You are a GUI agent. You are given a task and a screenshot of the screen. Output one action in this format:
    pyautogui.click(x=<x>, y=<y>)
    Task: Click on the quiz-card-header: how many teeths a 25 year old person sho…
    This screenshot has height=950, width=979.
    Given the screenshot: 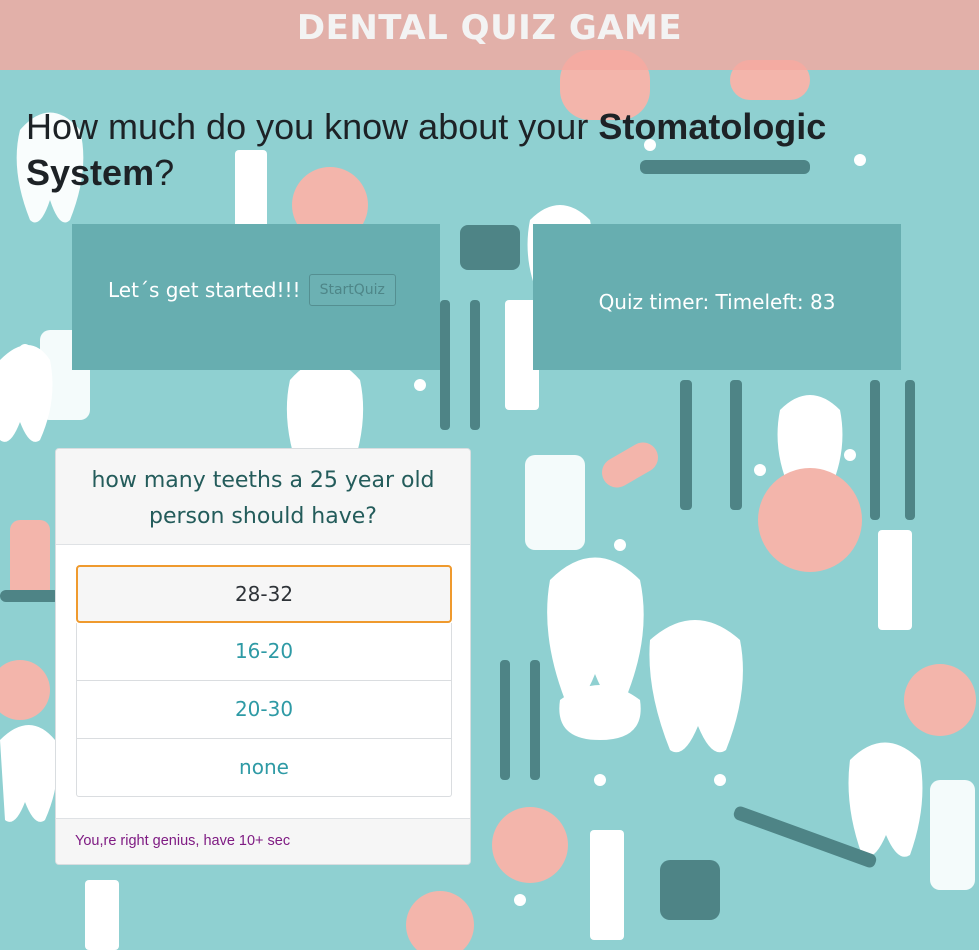 What is the action you would take?
    pyautogui.click(x=263, y=497)
    